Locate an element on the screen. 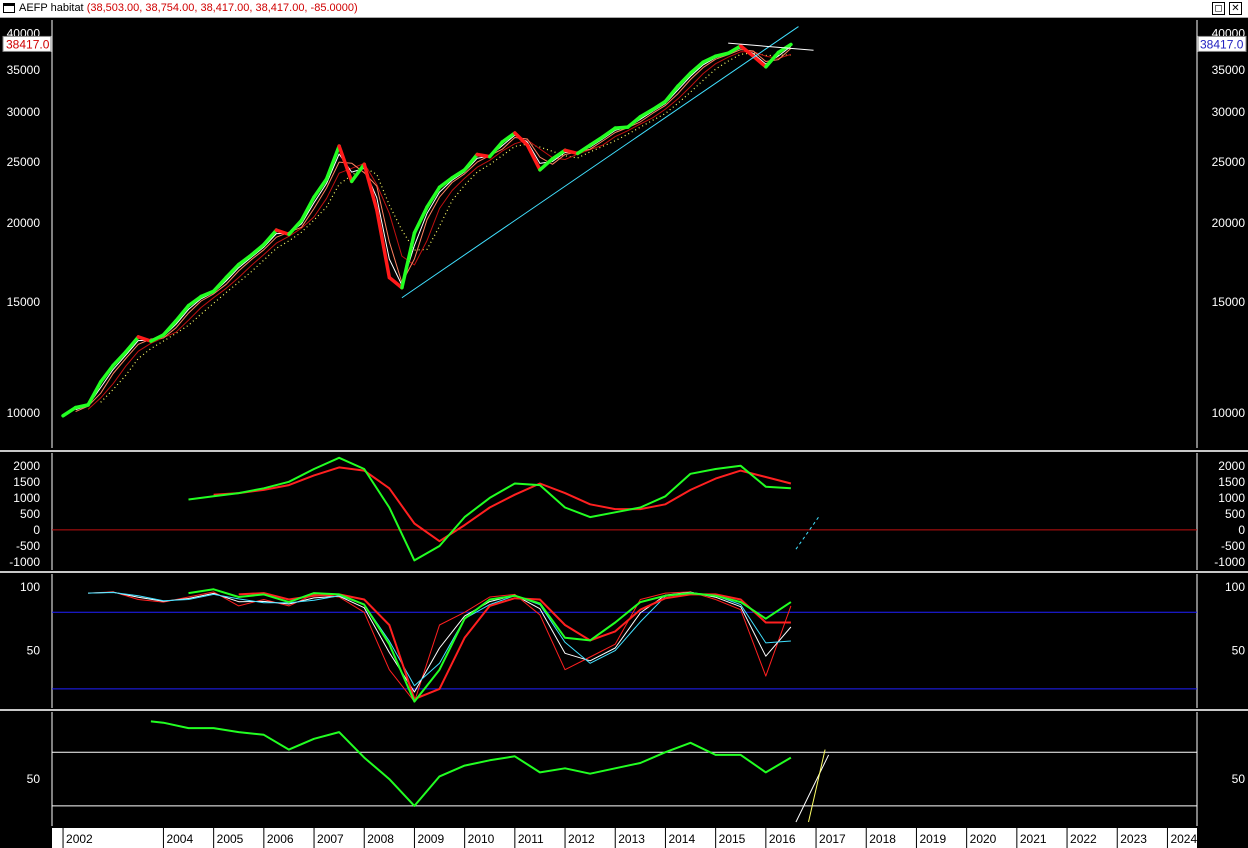 The image size is (1248, 848). x-axis-year-label: 2012 is located at coordinates (581, 839).